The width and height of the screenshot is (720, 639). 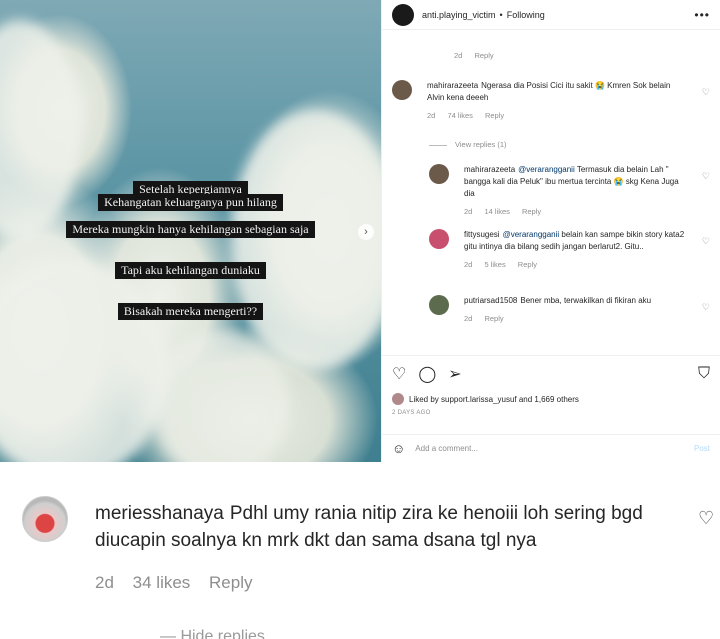 I want to click on liked-by-others: and 1,669 others, so click(x=549, y=399).